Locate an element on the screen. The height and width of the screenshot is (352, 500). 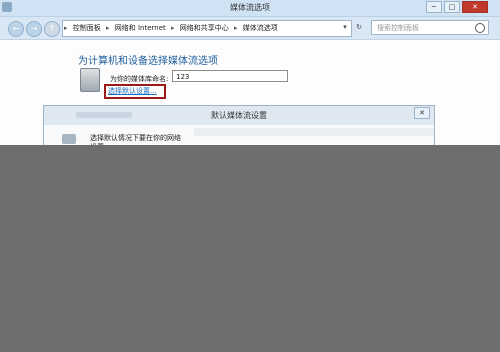
page-heading: 为计算机和设备选择媒体流选项 is located at coordinates (148, 61).